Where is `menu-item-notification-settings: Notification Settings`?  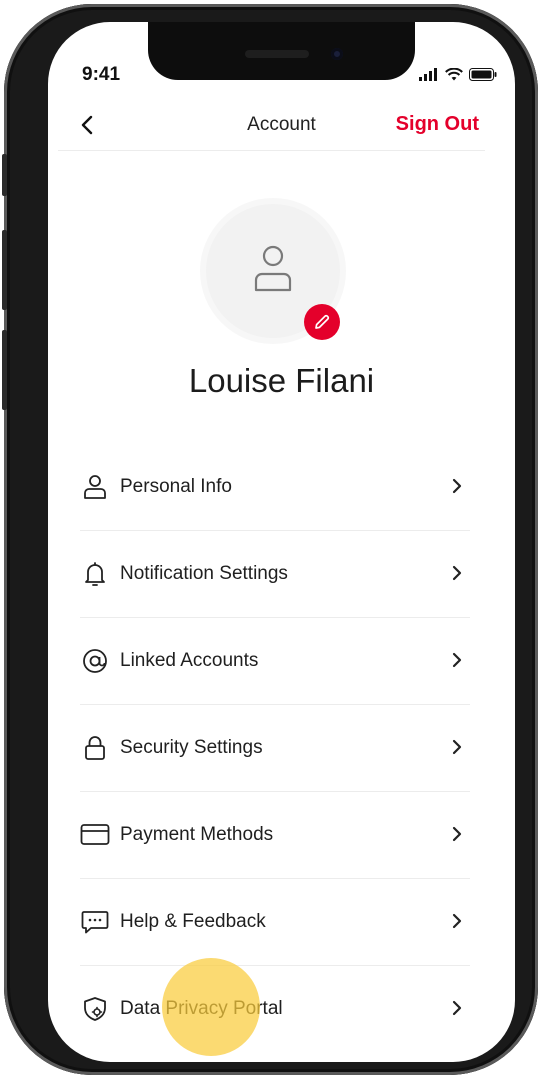
menu-item-notification-settings: Notification Settings is located at coordinates (275, 574).